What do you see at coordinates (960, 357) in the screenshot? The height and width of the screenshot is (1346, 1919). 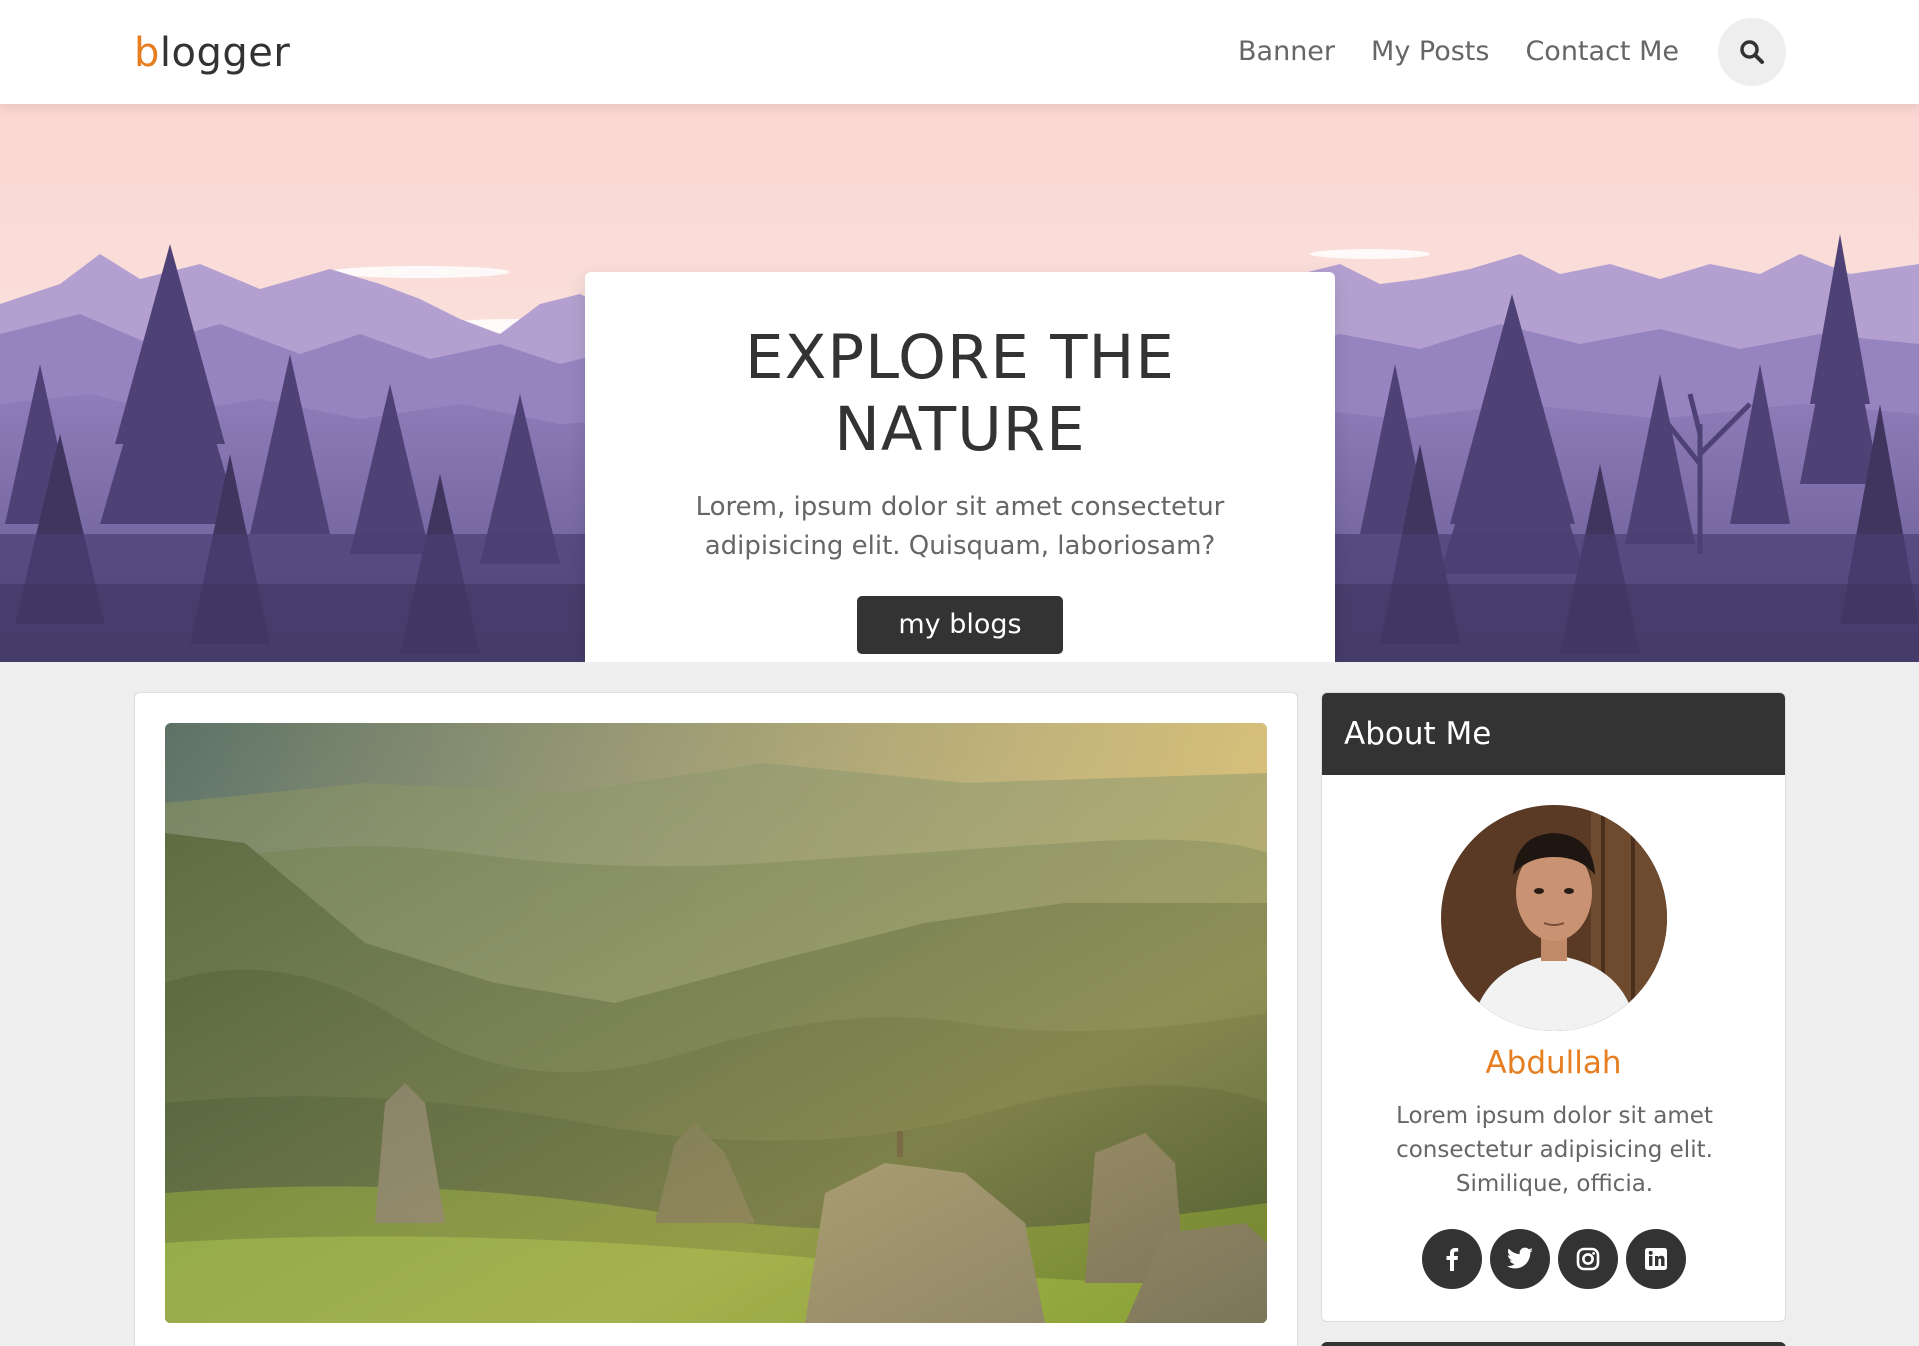 I see `banner-title-line-1: EXPLORE THE` at bounding box center [960, 357].